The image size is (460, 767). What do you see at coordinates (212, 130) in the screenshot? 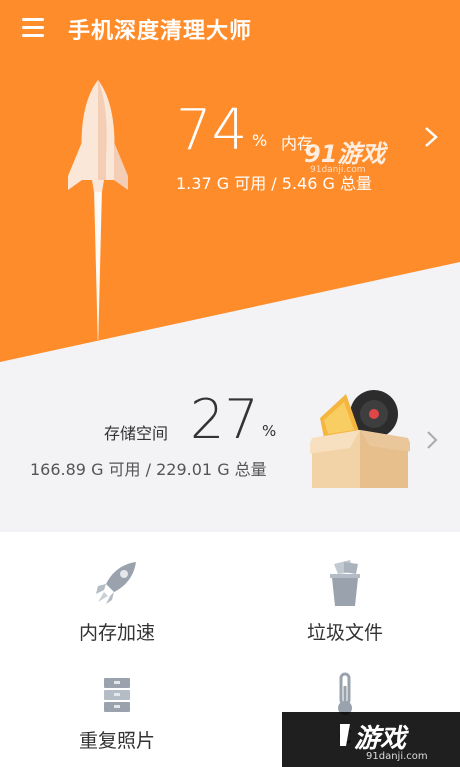
I see `memory-percent: 74` at bounding box center [212, 130].